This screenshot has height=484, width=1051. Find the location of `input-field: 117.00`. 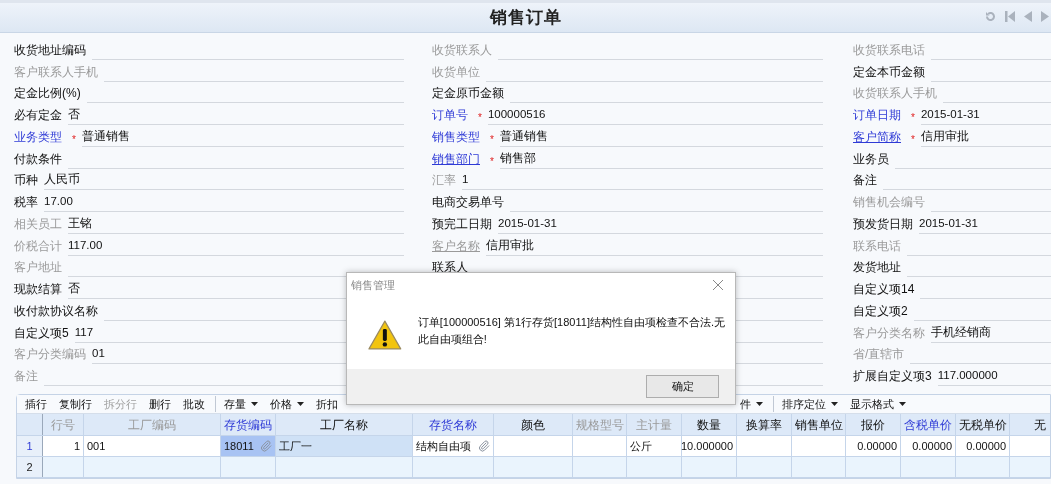

input-field: 117.00 is located at coordinates (236, 246).